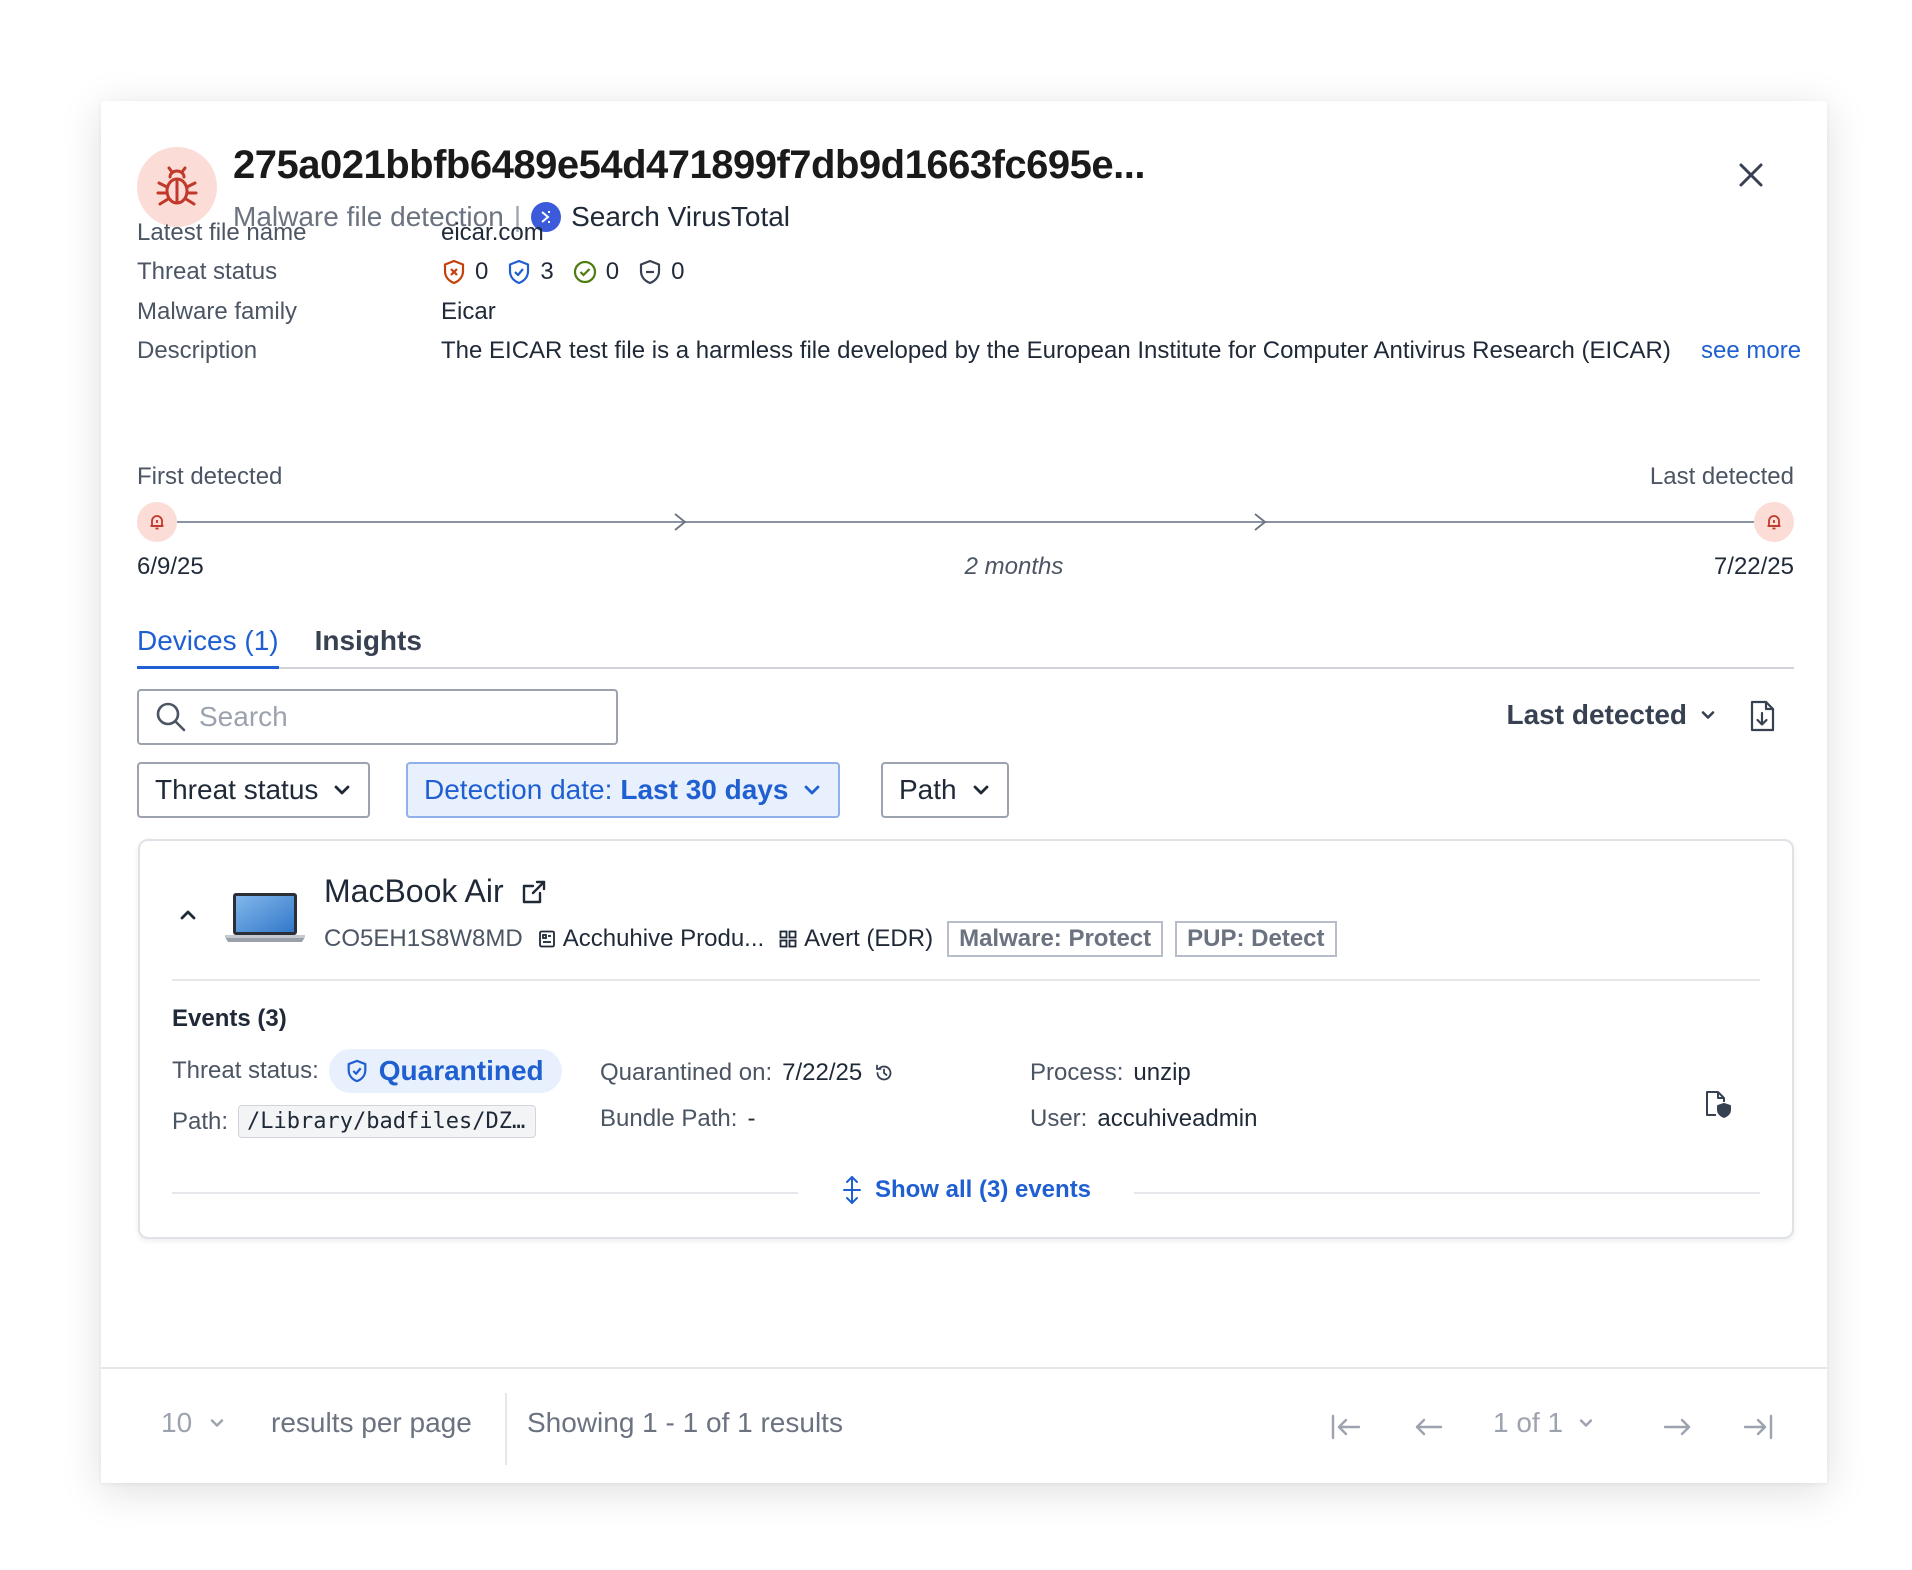 This screenshot has width=1912, height=1570. I want to click on threat-status-filter: Threat status, so click(254, 790).